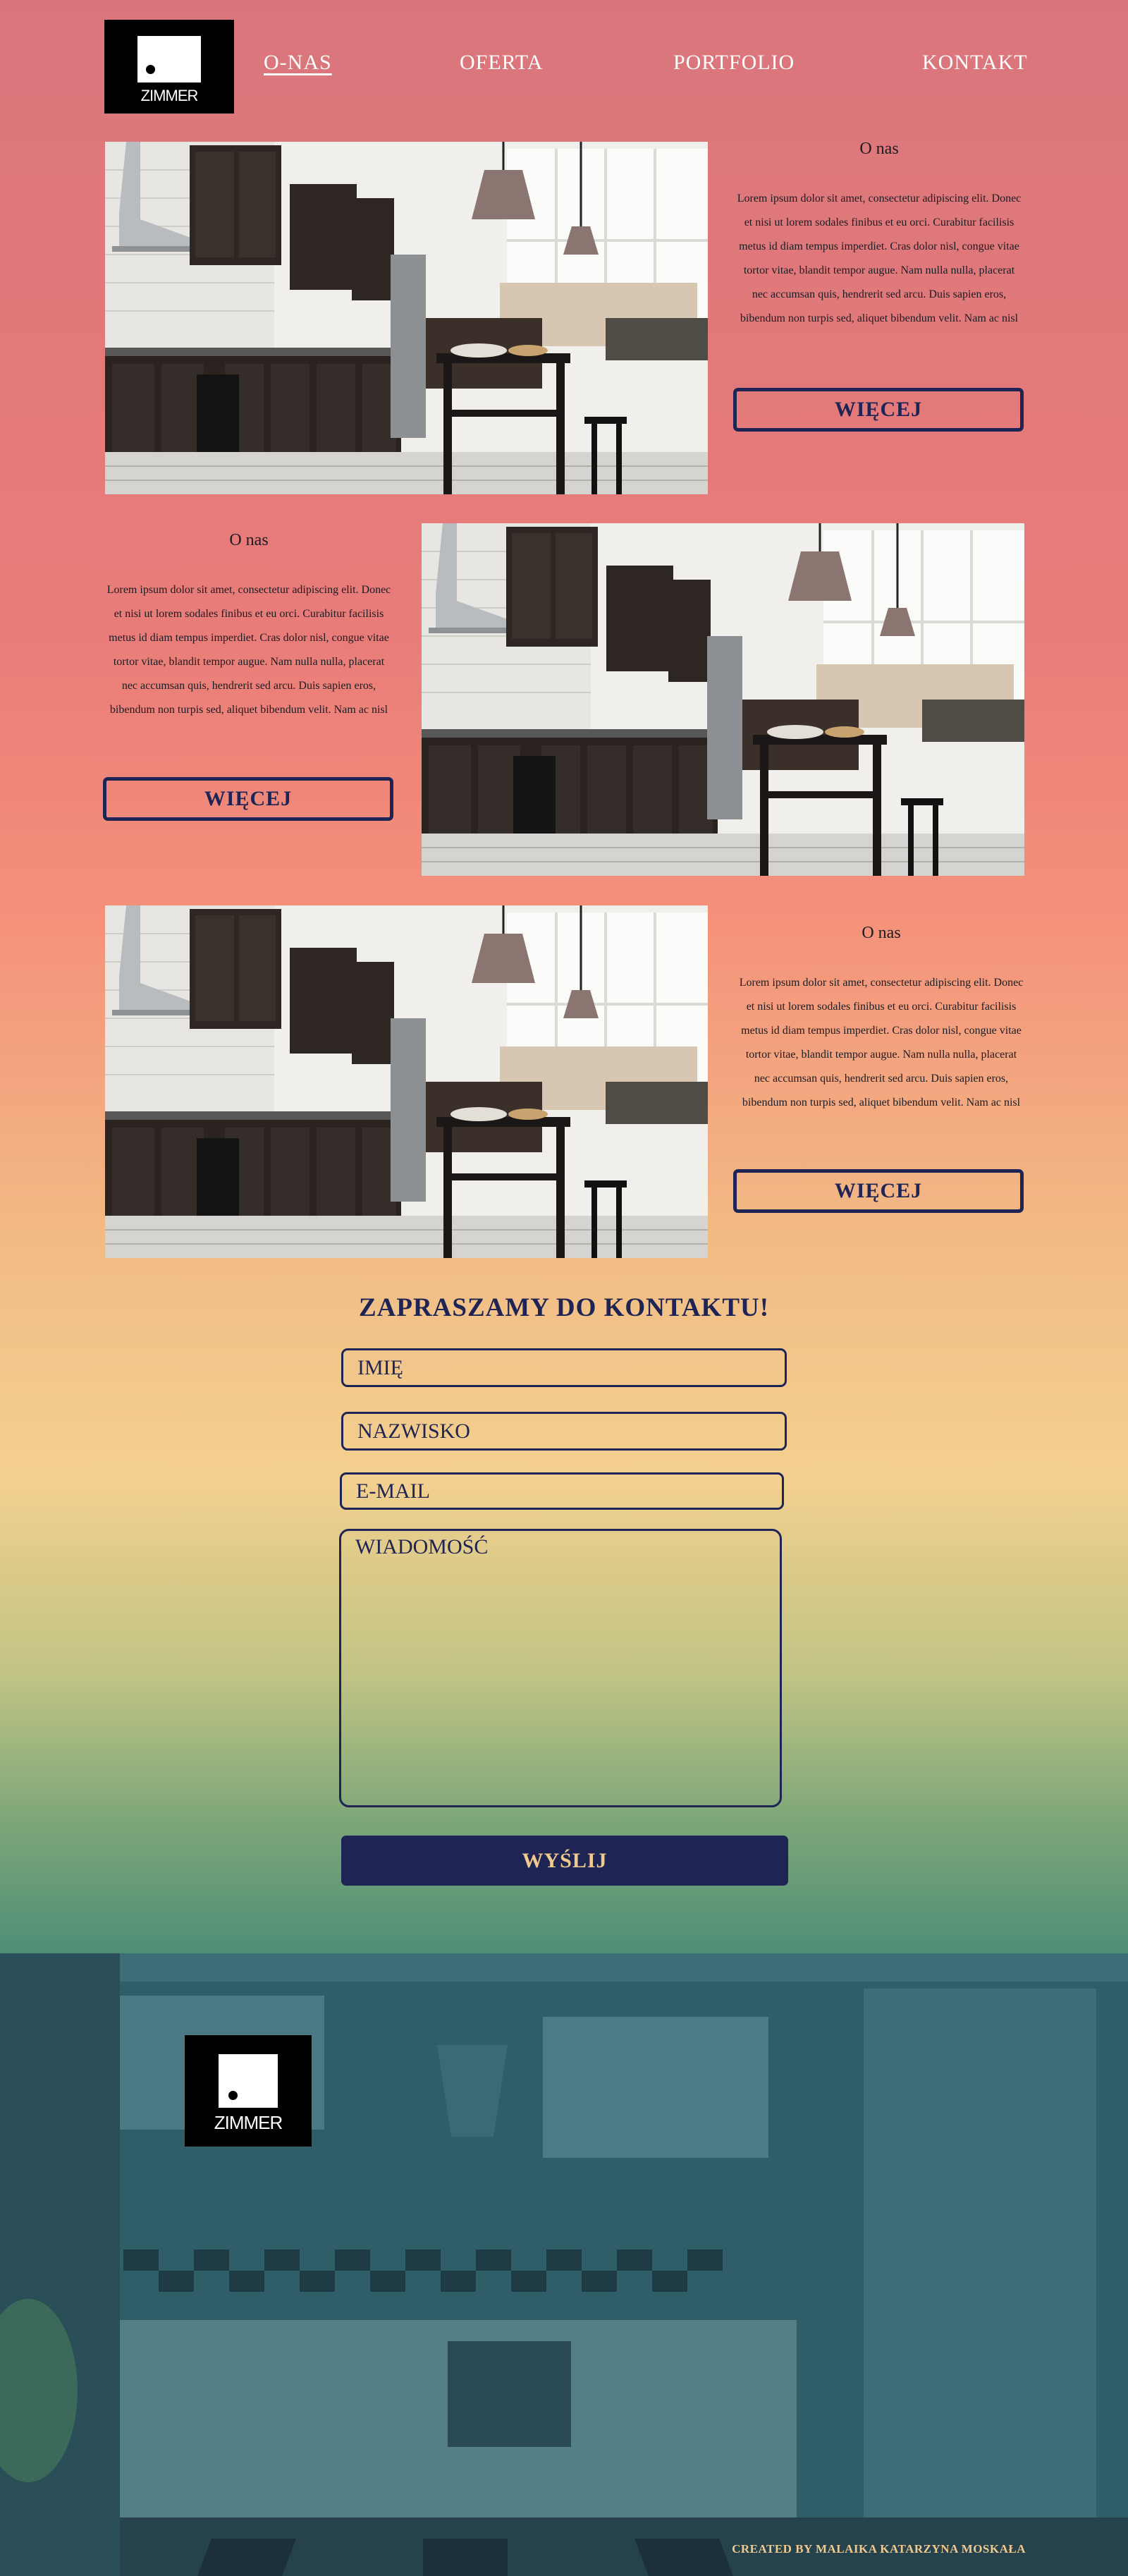  I want to click on nav-link-oferta: OFERTA, so click(501, 63).